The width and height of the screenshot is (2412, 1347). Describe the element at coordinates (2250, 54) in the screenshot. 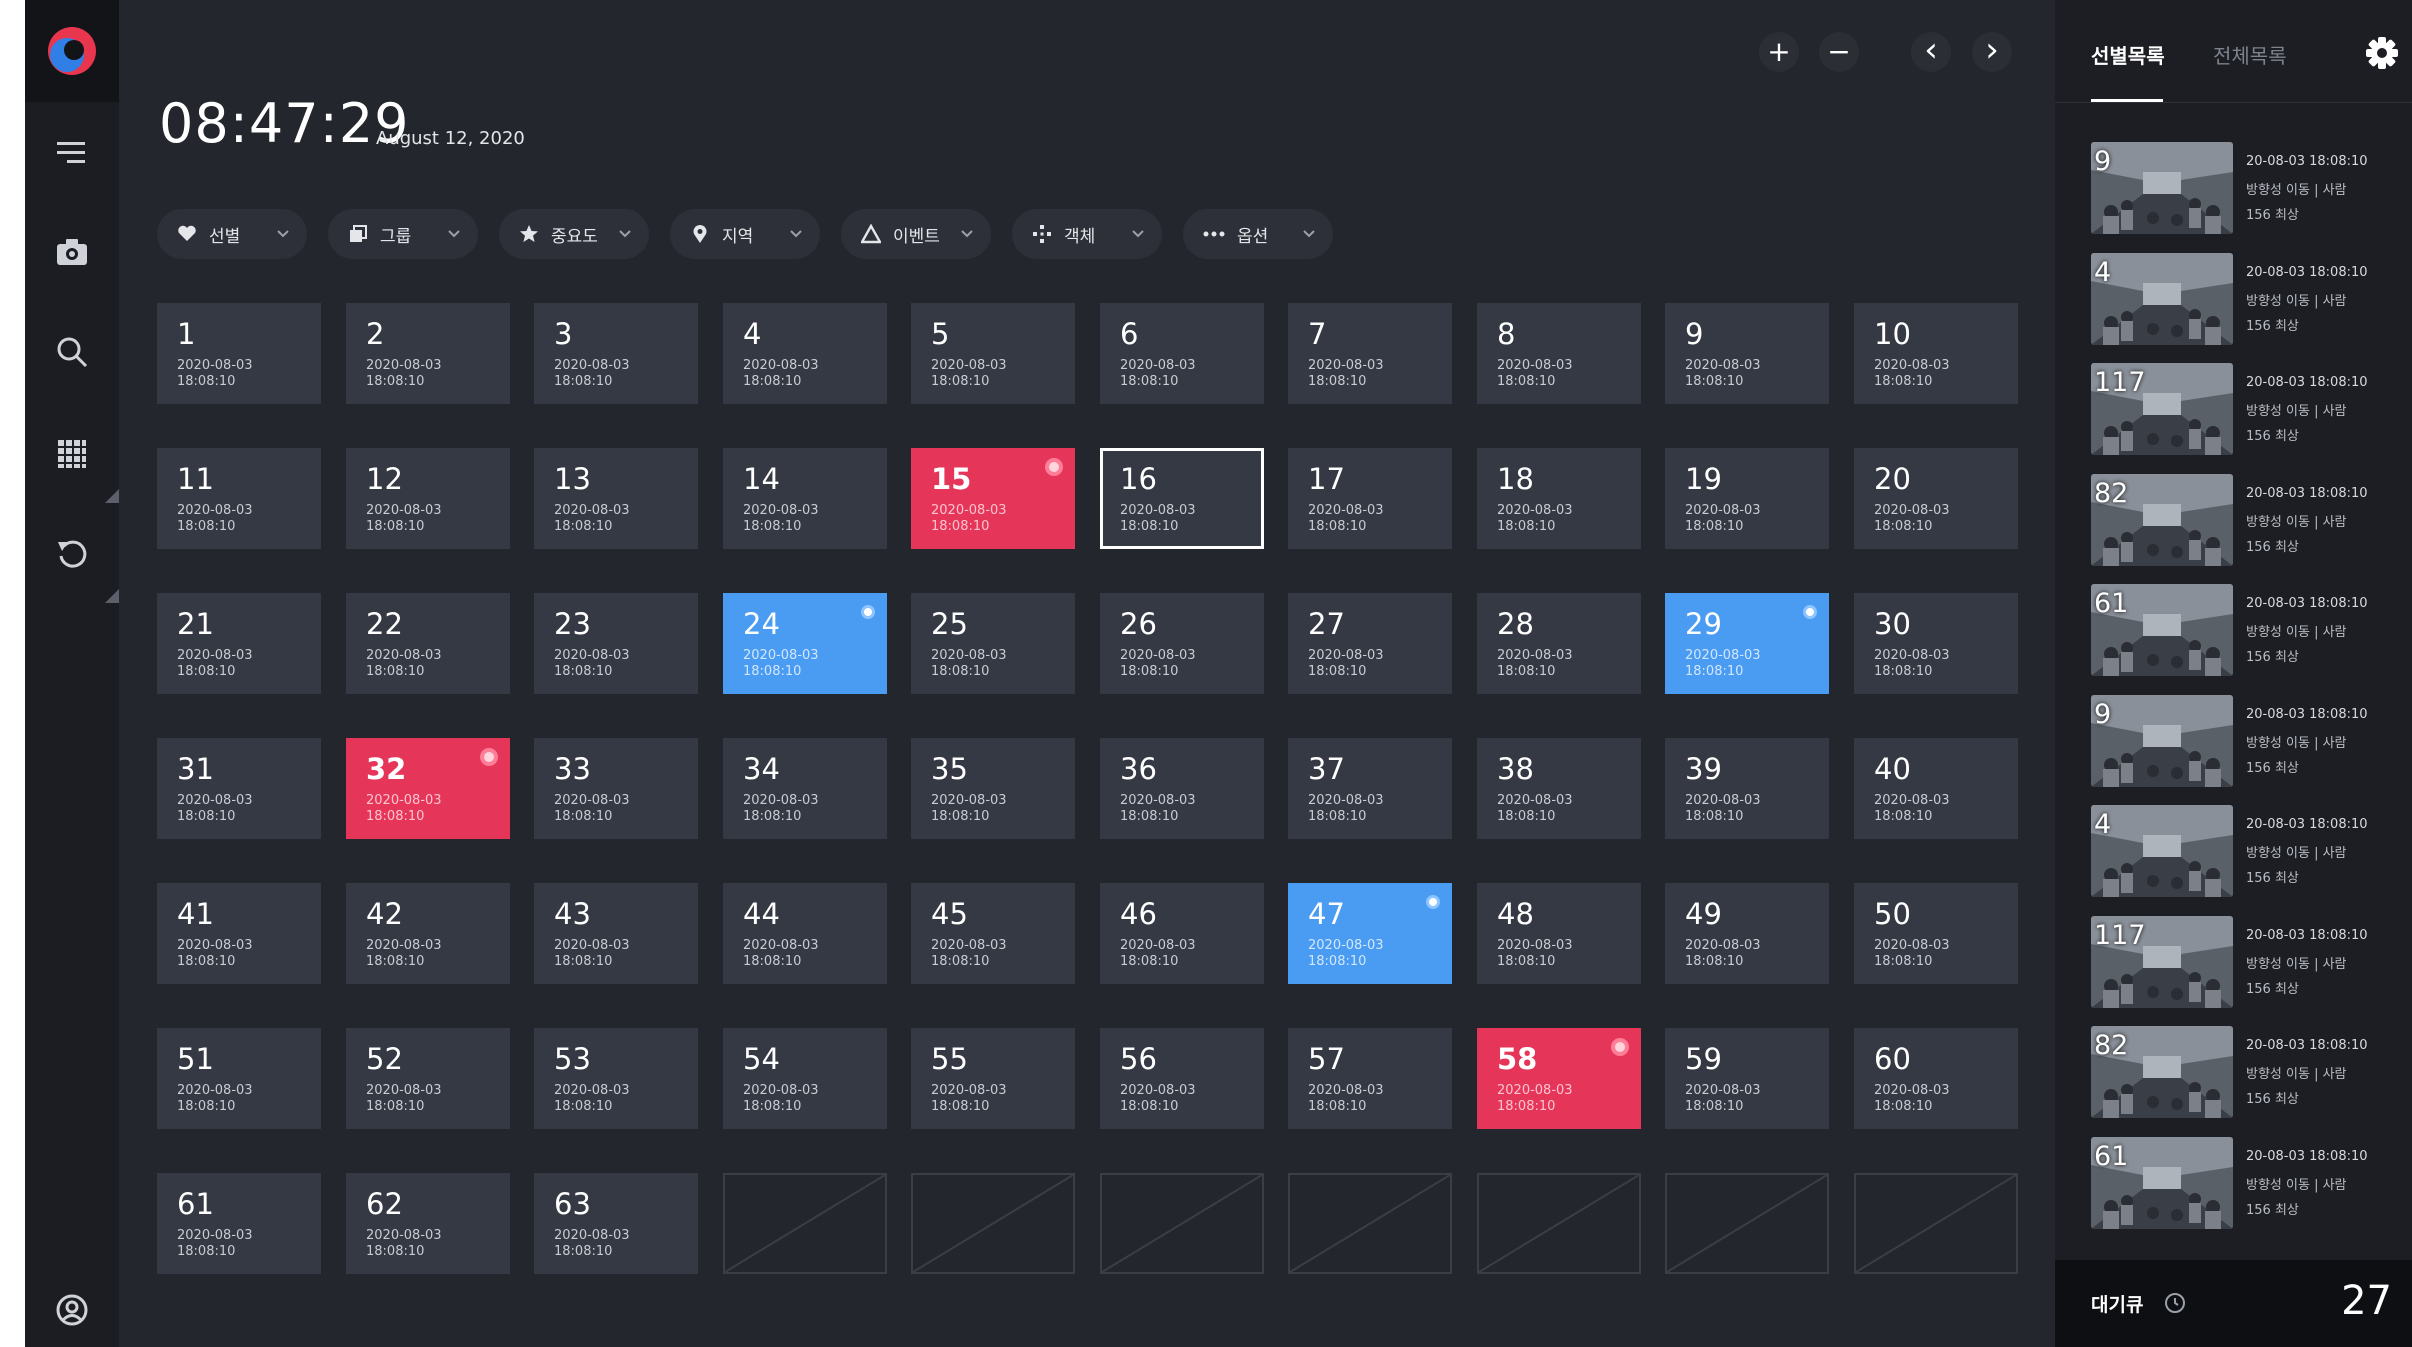

I see `tab-all-list: 전체목록` at that location.